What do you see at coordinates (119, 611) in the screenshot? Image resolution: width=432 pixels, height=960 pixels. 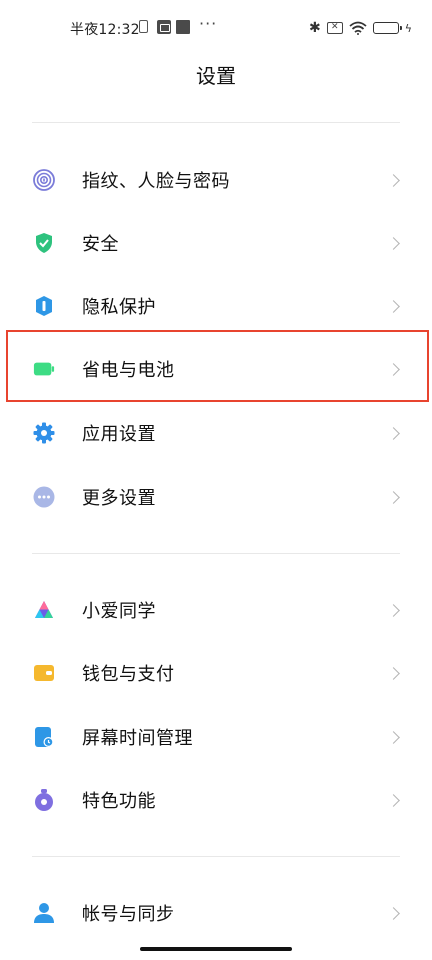 I see `settings-item-label: 小爱同学` at bounding box center [119, 611].